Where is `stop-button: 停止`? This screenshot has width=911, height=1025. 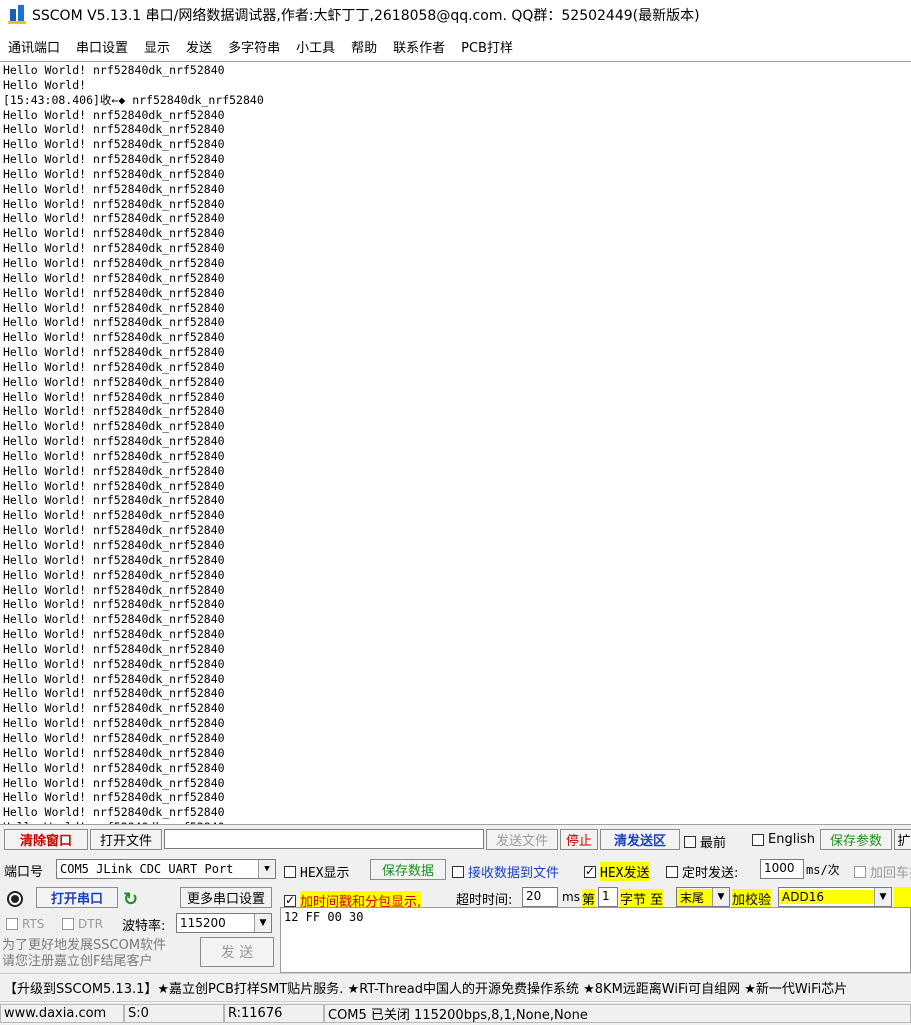 stop-button: 停止 is located at coordinates (579, 839).